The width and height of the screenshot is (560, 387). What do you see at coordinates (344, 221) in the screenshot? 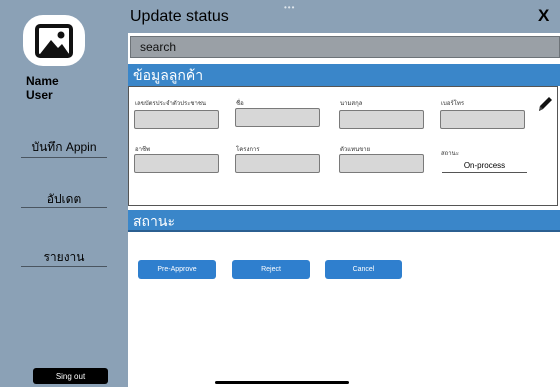
I see `section-header-status: สถานะ` at bounding box center [344, 221].